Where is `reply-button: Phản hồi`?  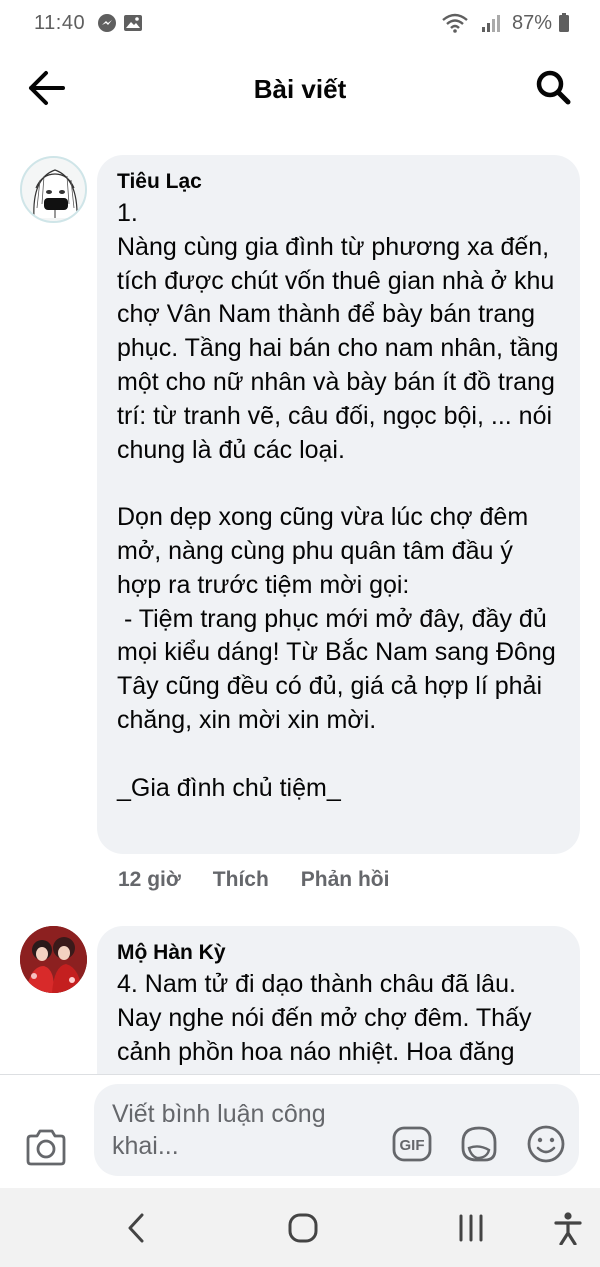
reply-button: Phản hồi is located at coordinates (345, 880).